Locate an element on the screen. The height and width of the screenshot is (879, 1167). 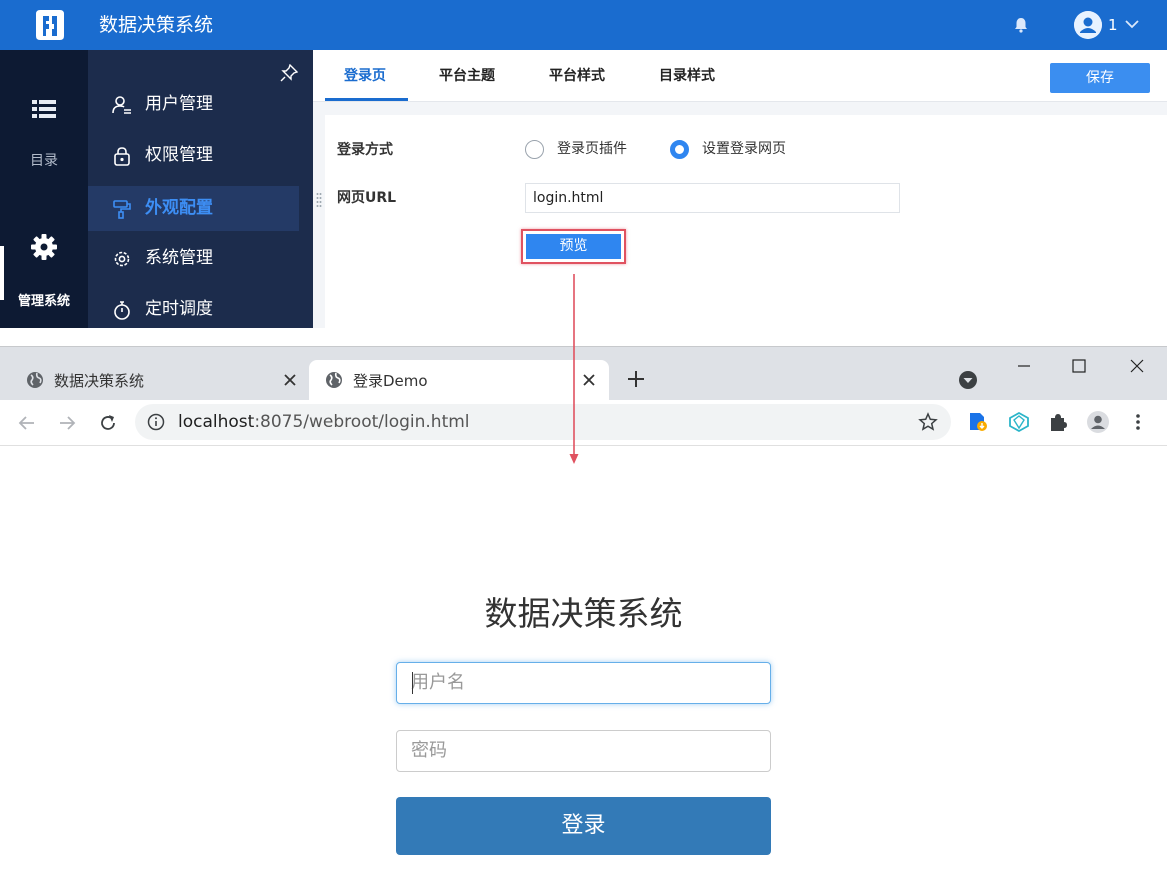
forward-icon is located at coordinates (67, 423).